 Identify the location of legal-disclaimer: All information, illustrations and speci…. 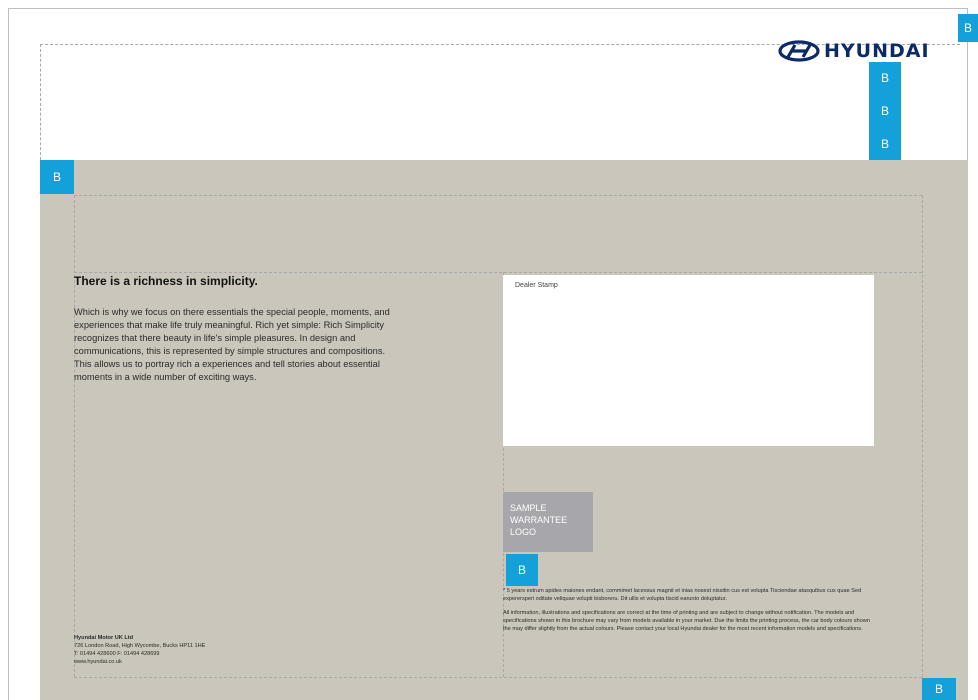
(686, 621).